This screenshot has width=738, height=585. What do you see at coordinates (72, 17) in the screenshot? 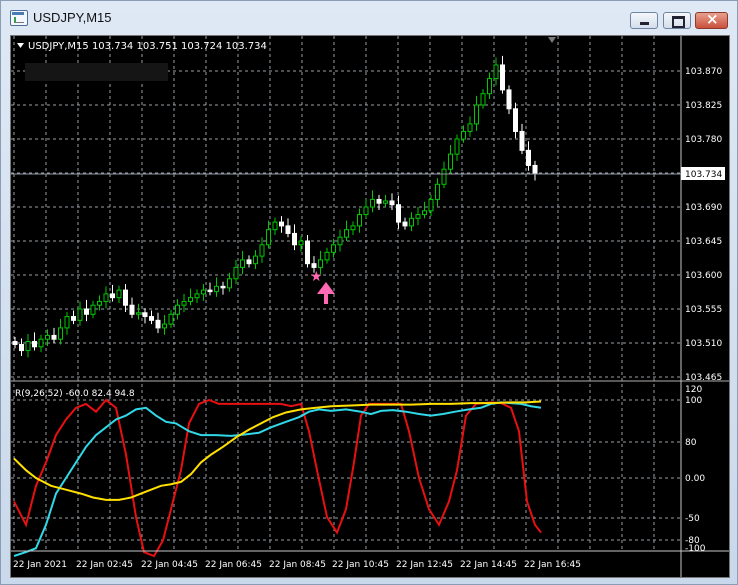
I see `window-title: USDJPY,M15` at bounding box center [72, 17].